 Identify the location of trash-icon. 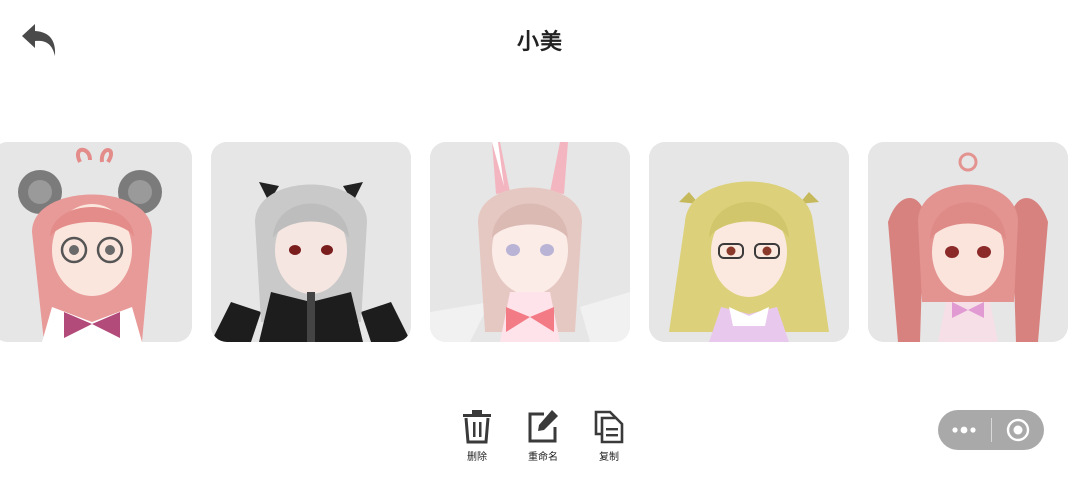
(477, 427).